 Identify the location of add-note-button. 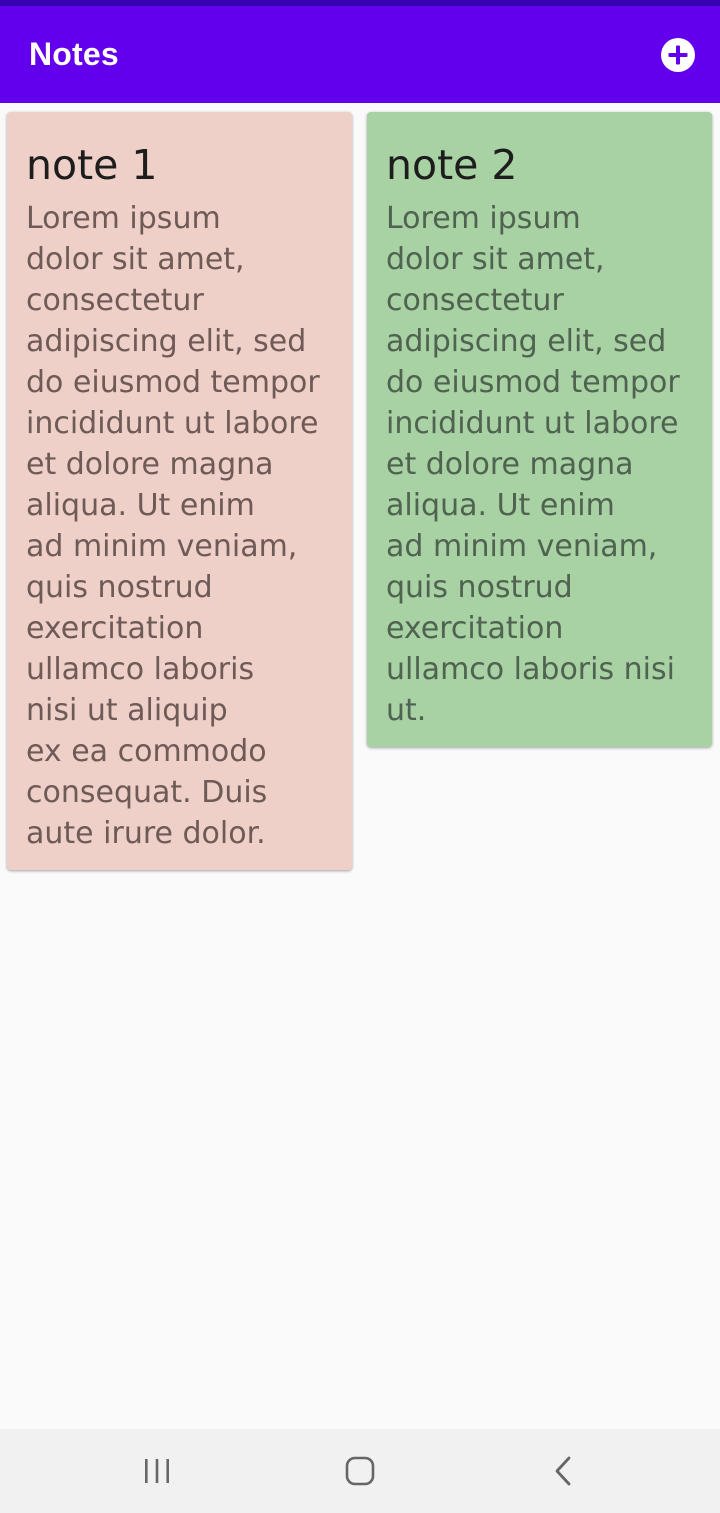
(678, 55).